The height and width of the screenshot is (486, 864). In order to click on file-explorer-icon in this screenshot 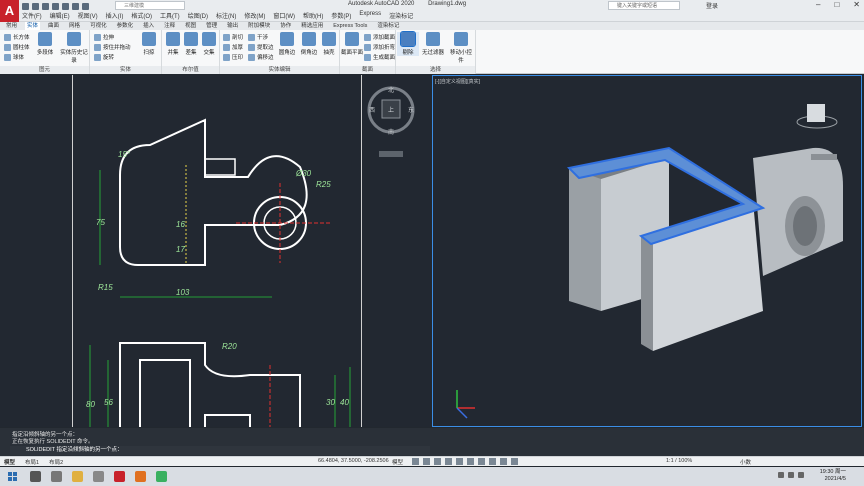, I will do `click(77, 476)`.